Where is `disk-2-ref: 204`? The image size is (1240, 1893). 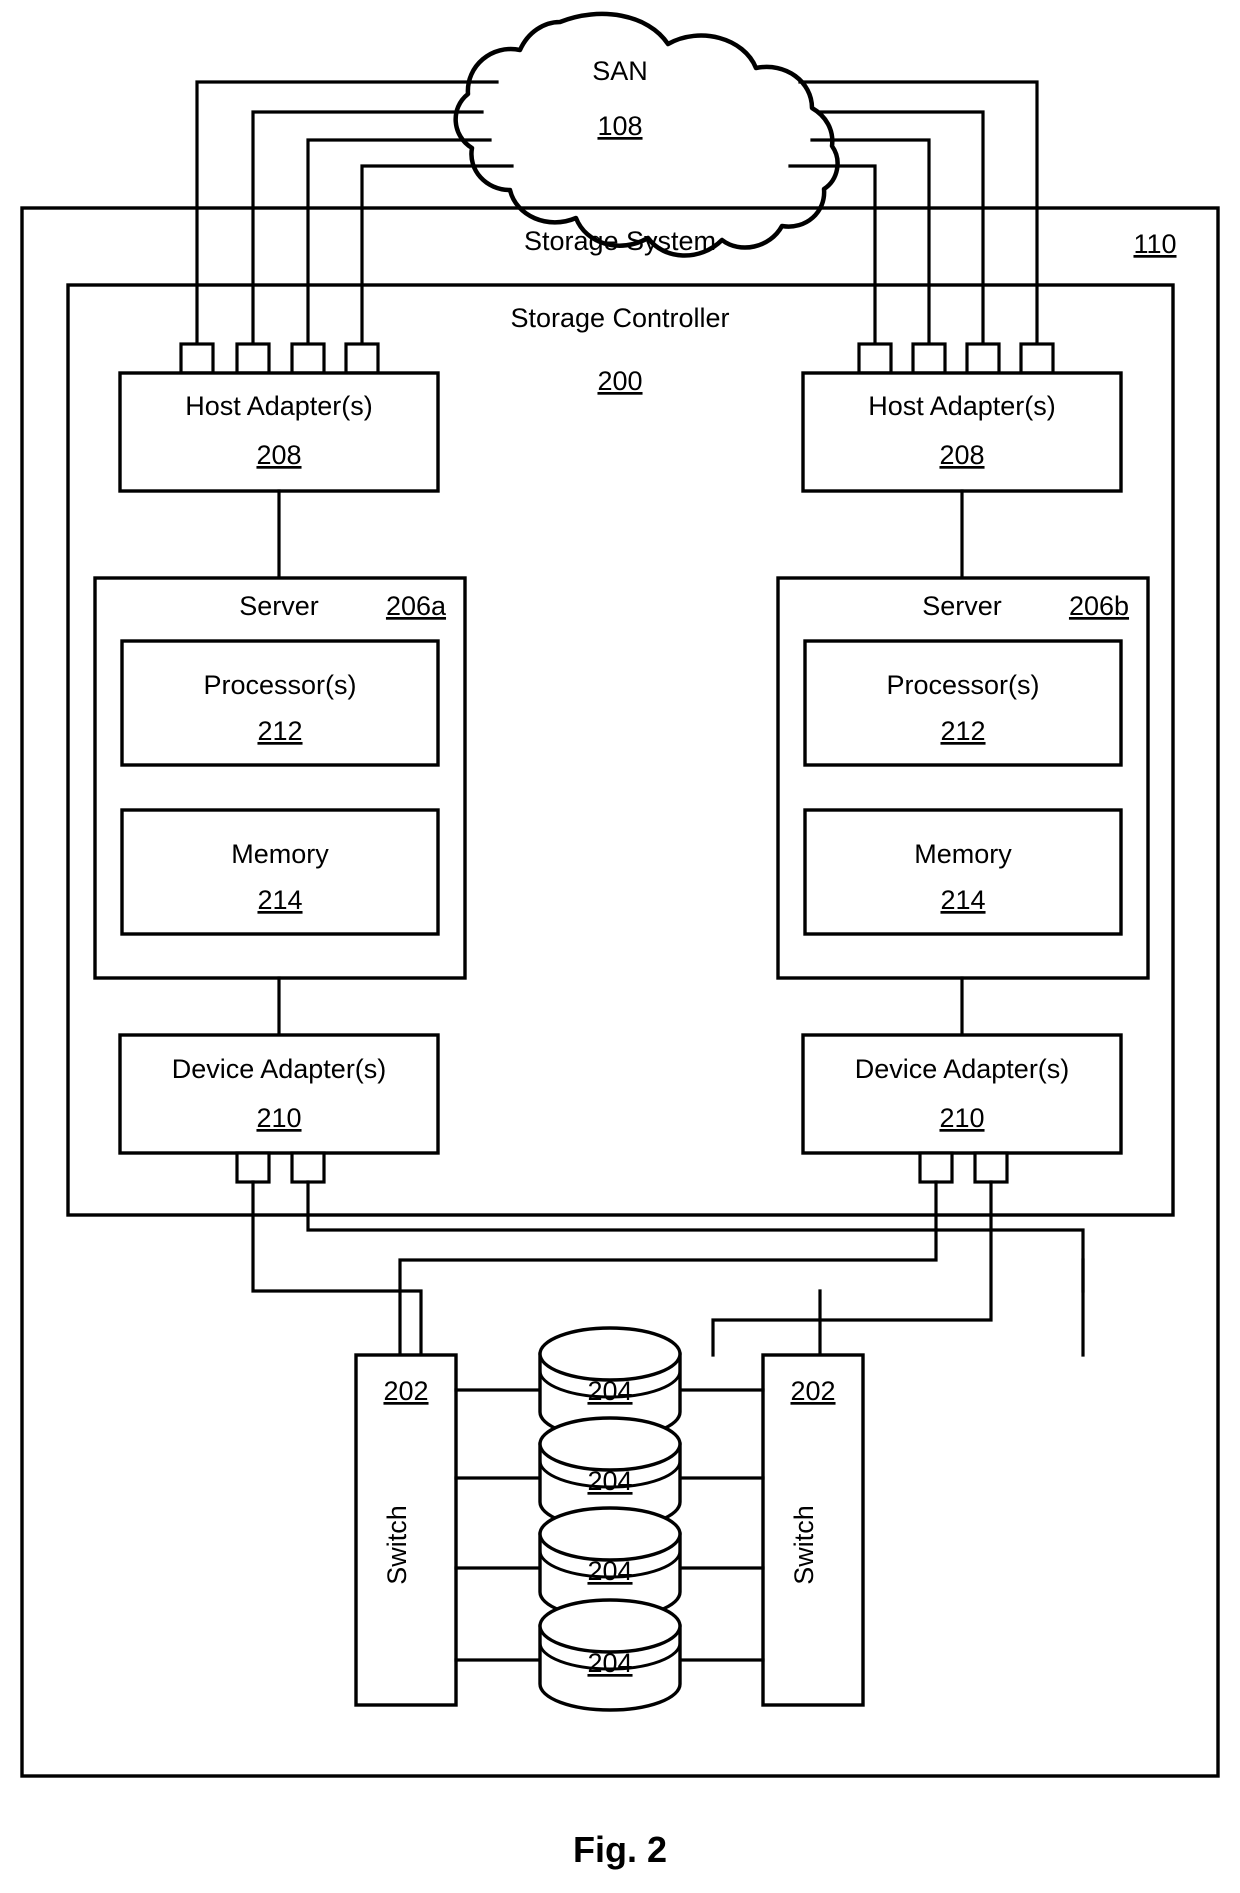
disk-2-ref: 204 is located at coordinates (609, 1481).